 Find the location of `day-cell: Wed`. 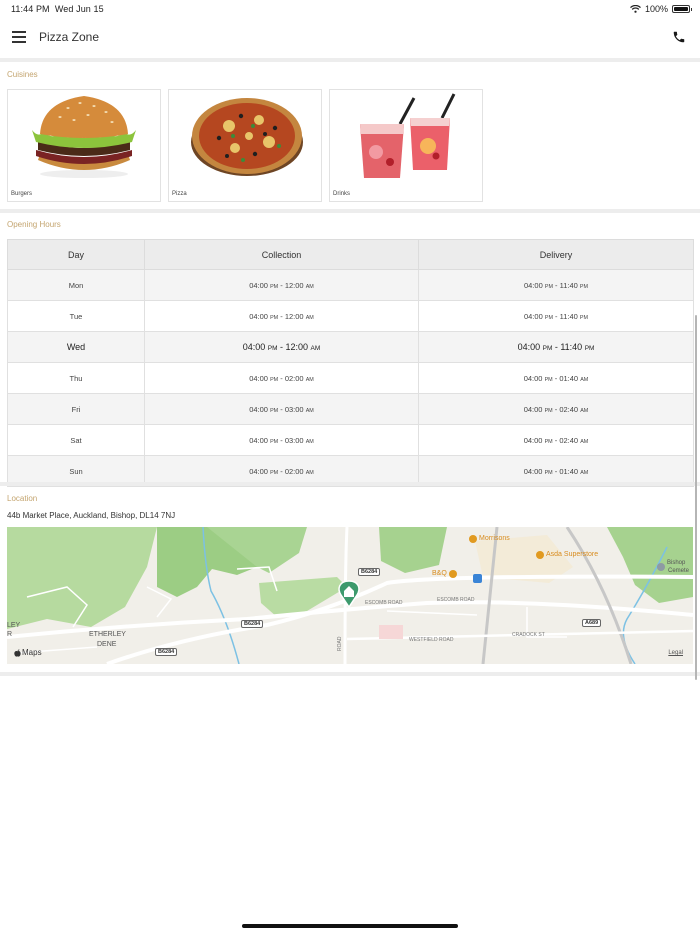

day-cell: Wed is located at coordinates (76, 347).